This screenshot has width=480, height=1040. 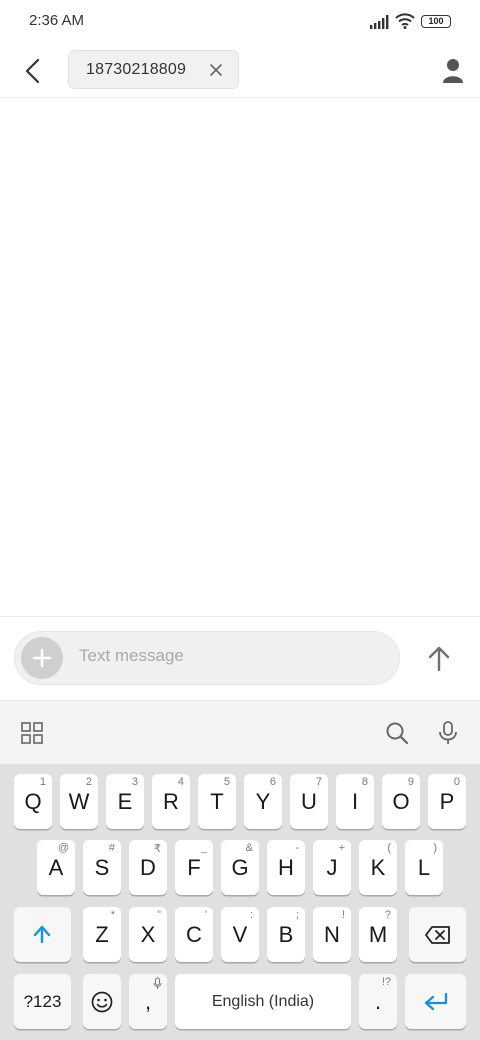 I want to click on key-label: L, so click(x=424, y=867).